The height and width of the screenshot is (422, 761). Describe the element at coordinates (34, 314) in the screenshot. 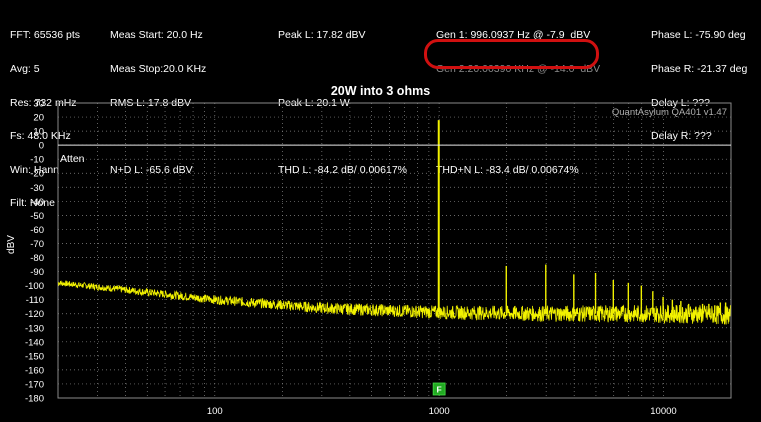

I see `y-tick-label: -120` at that location.